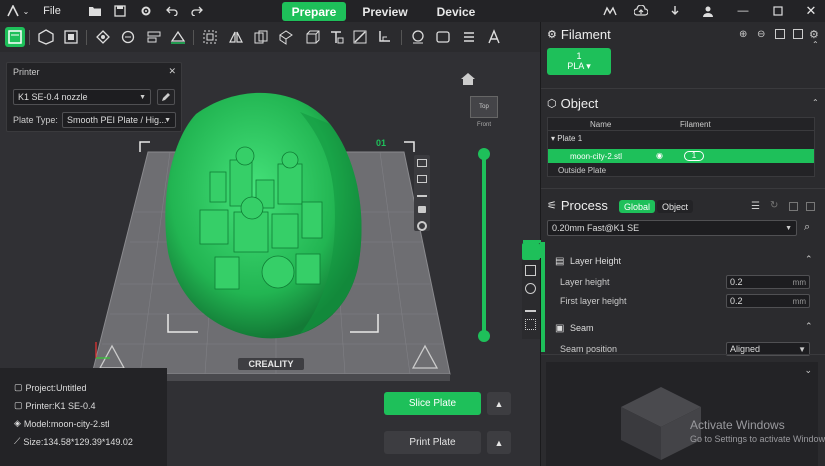 The image size is (825, 466). I want to click on app-menu-chevron-icon: ⌄, so click(26, 11).